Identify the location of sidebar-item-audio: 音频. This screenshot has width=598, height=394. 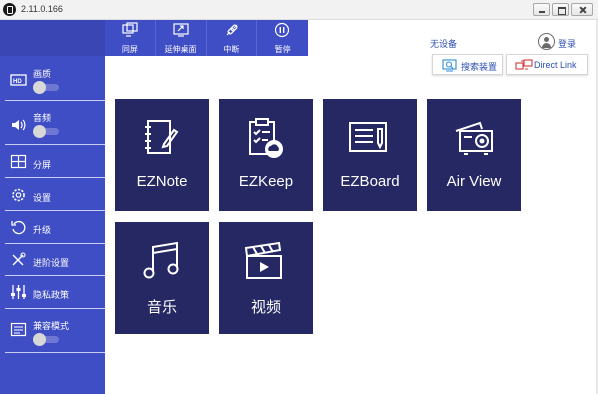
(55, 123).